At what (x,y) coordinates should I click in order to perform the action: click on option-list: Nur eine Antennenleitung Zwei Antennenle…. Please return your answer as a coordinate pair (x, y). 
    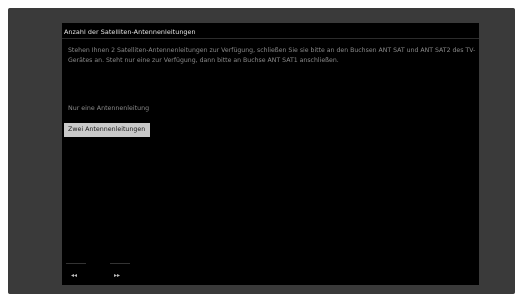
    Looking at the image, I should click on (270, 119).